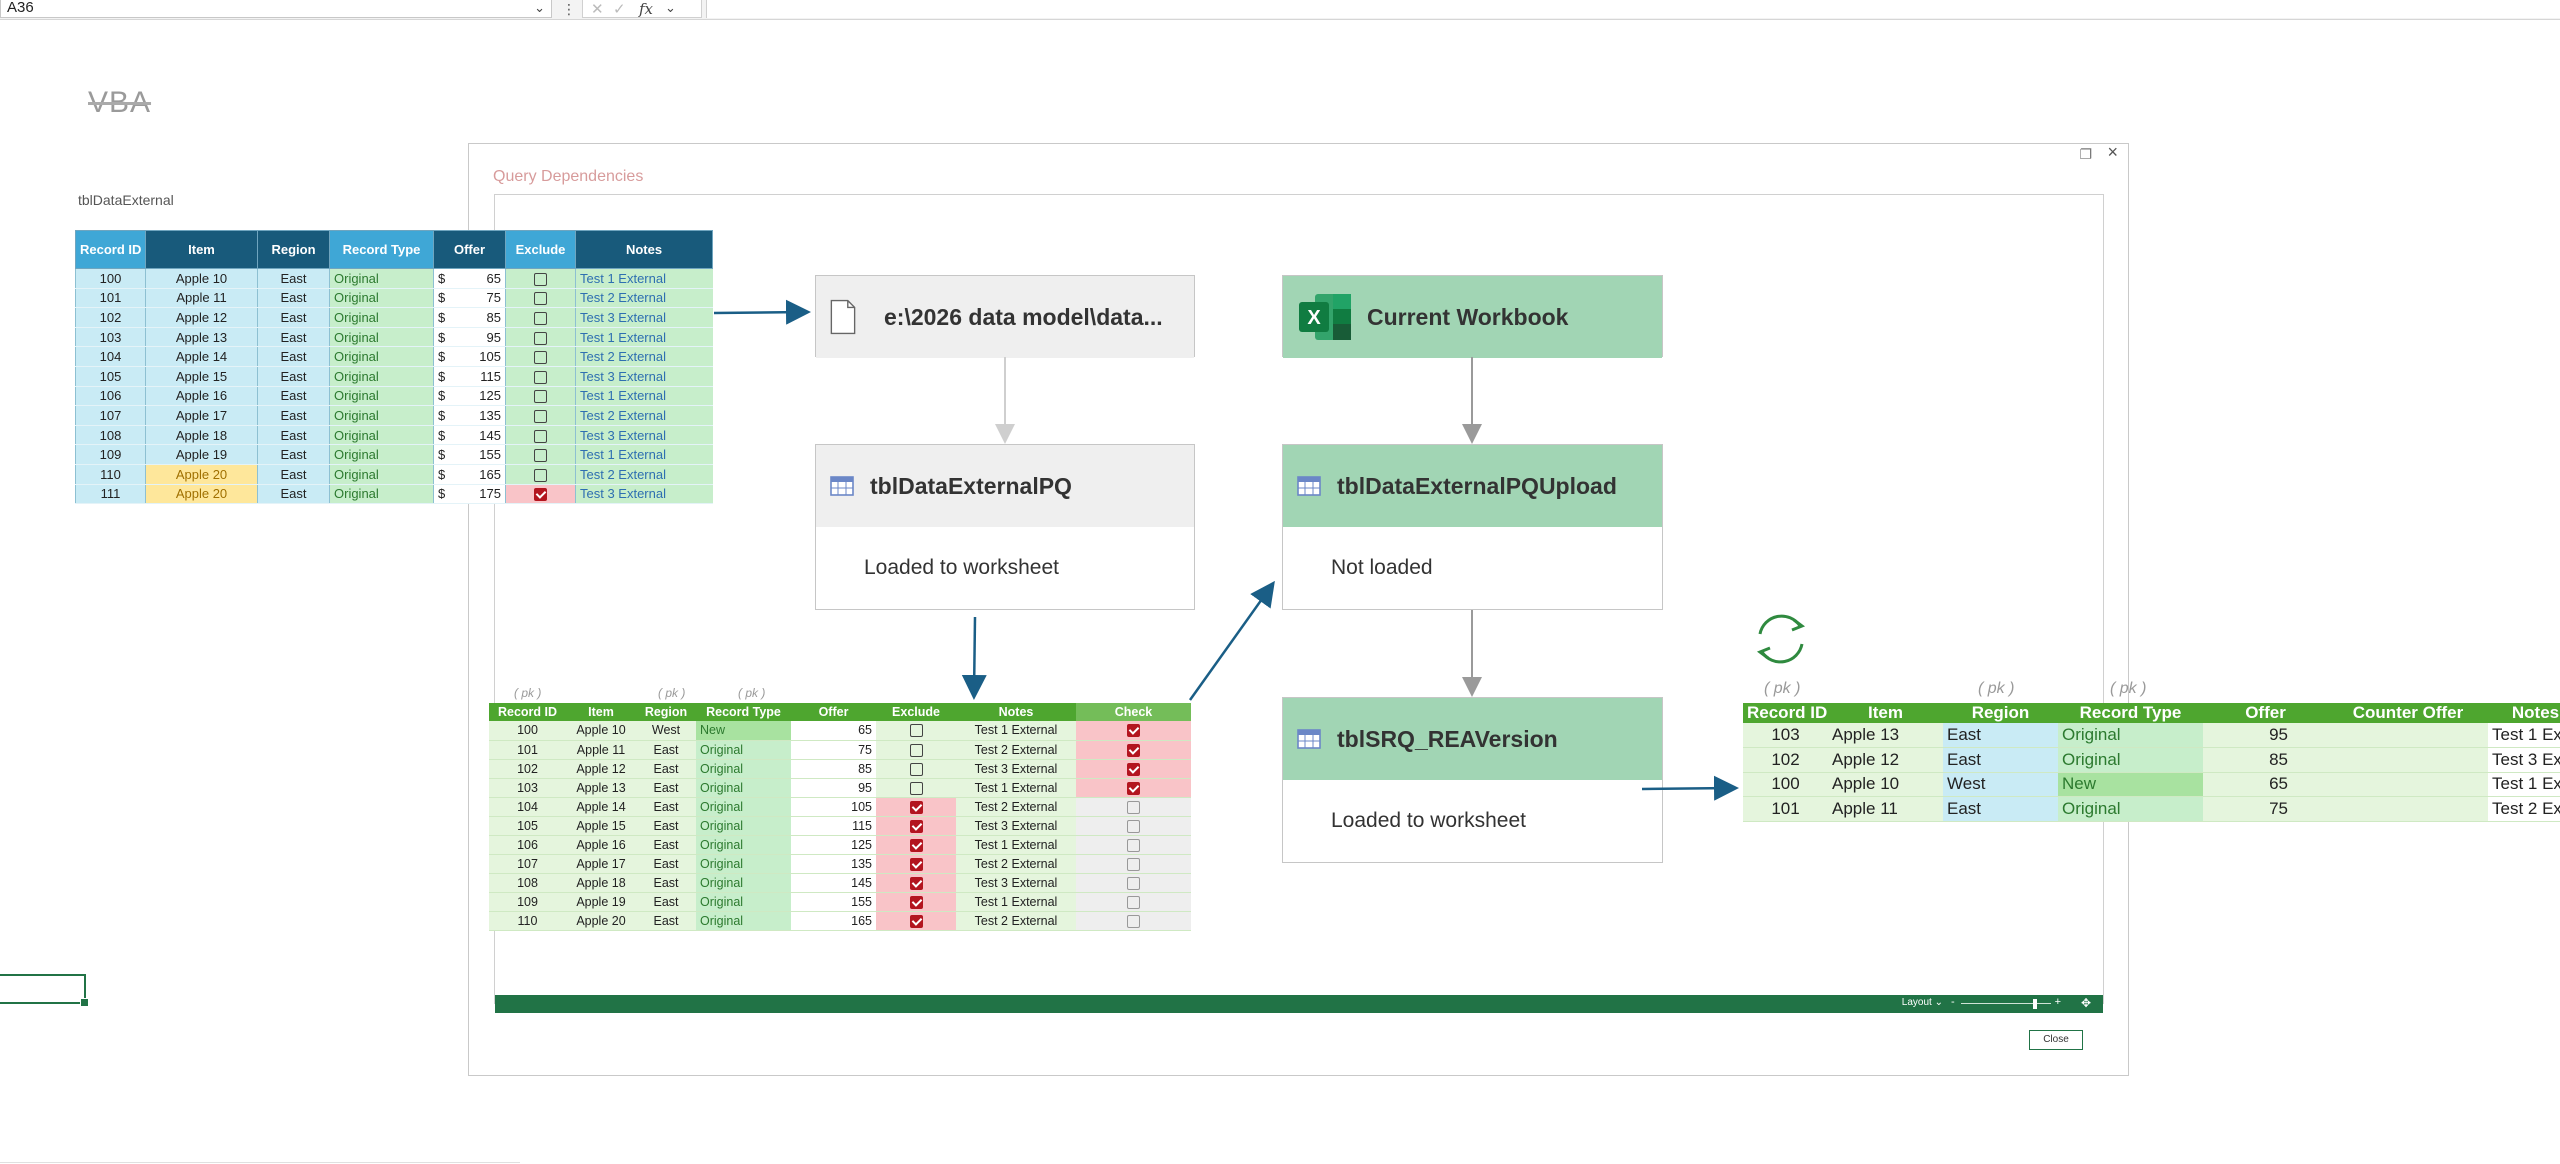 This screenshot has height=1164, width=2560. What do you see at coordinates (469, 278) in the screenshot?
I see `offer-cell: $65` at bounding box center [469, 278].